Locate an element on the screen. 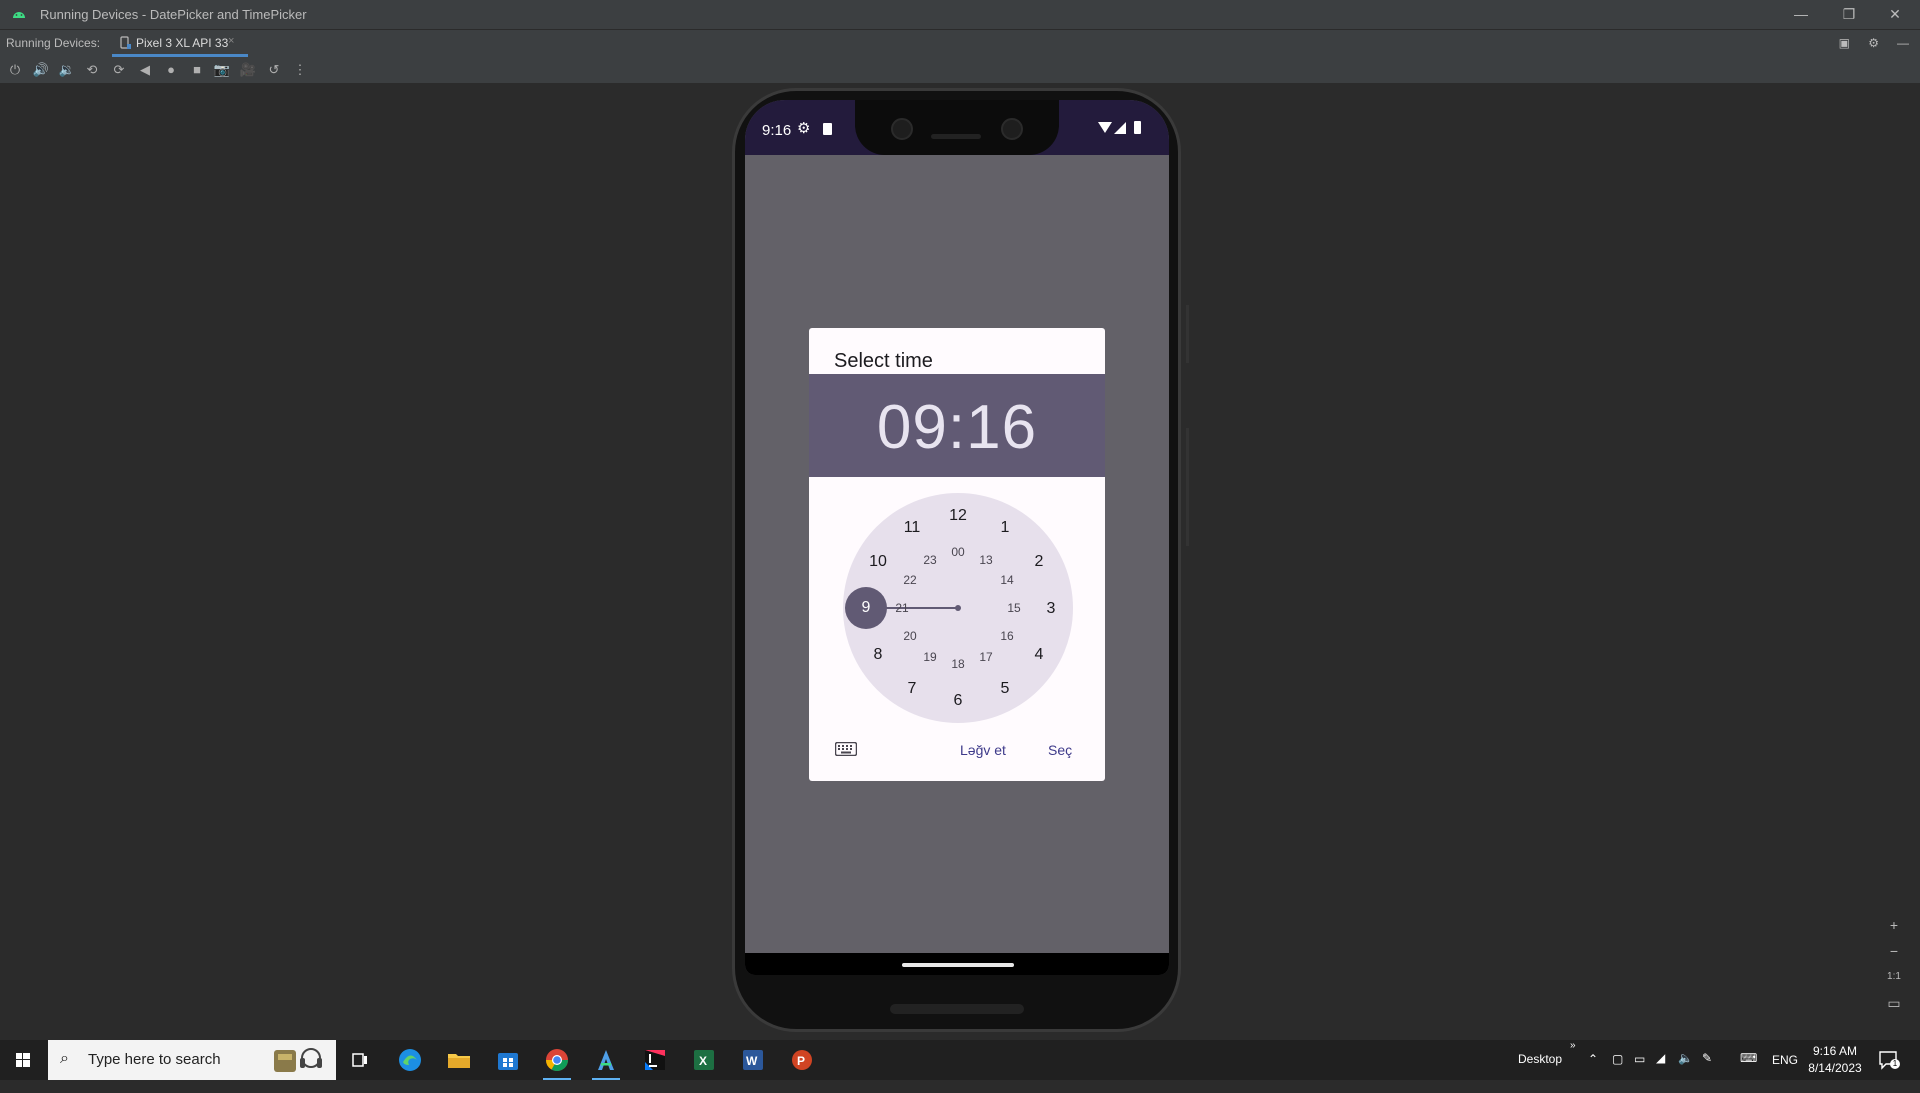  hide-panel-icon: — is located at coordinates (1903, 43).